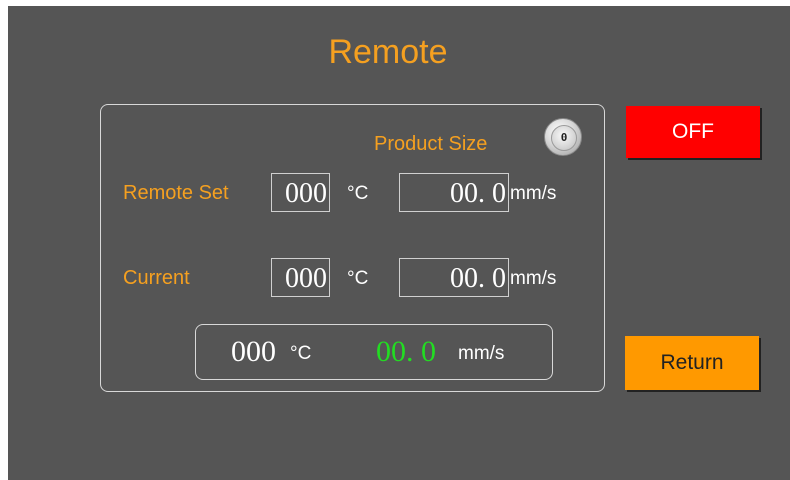 This screenshot has height=480, width=790. I want to click on remote-set-speed-field: 00. 0, so click(454, 192).